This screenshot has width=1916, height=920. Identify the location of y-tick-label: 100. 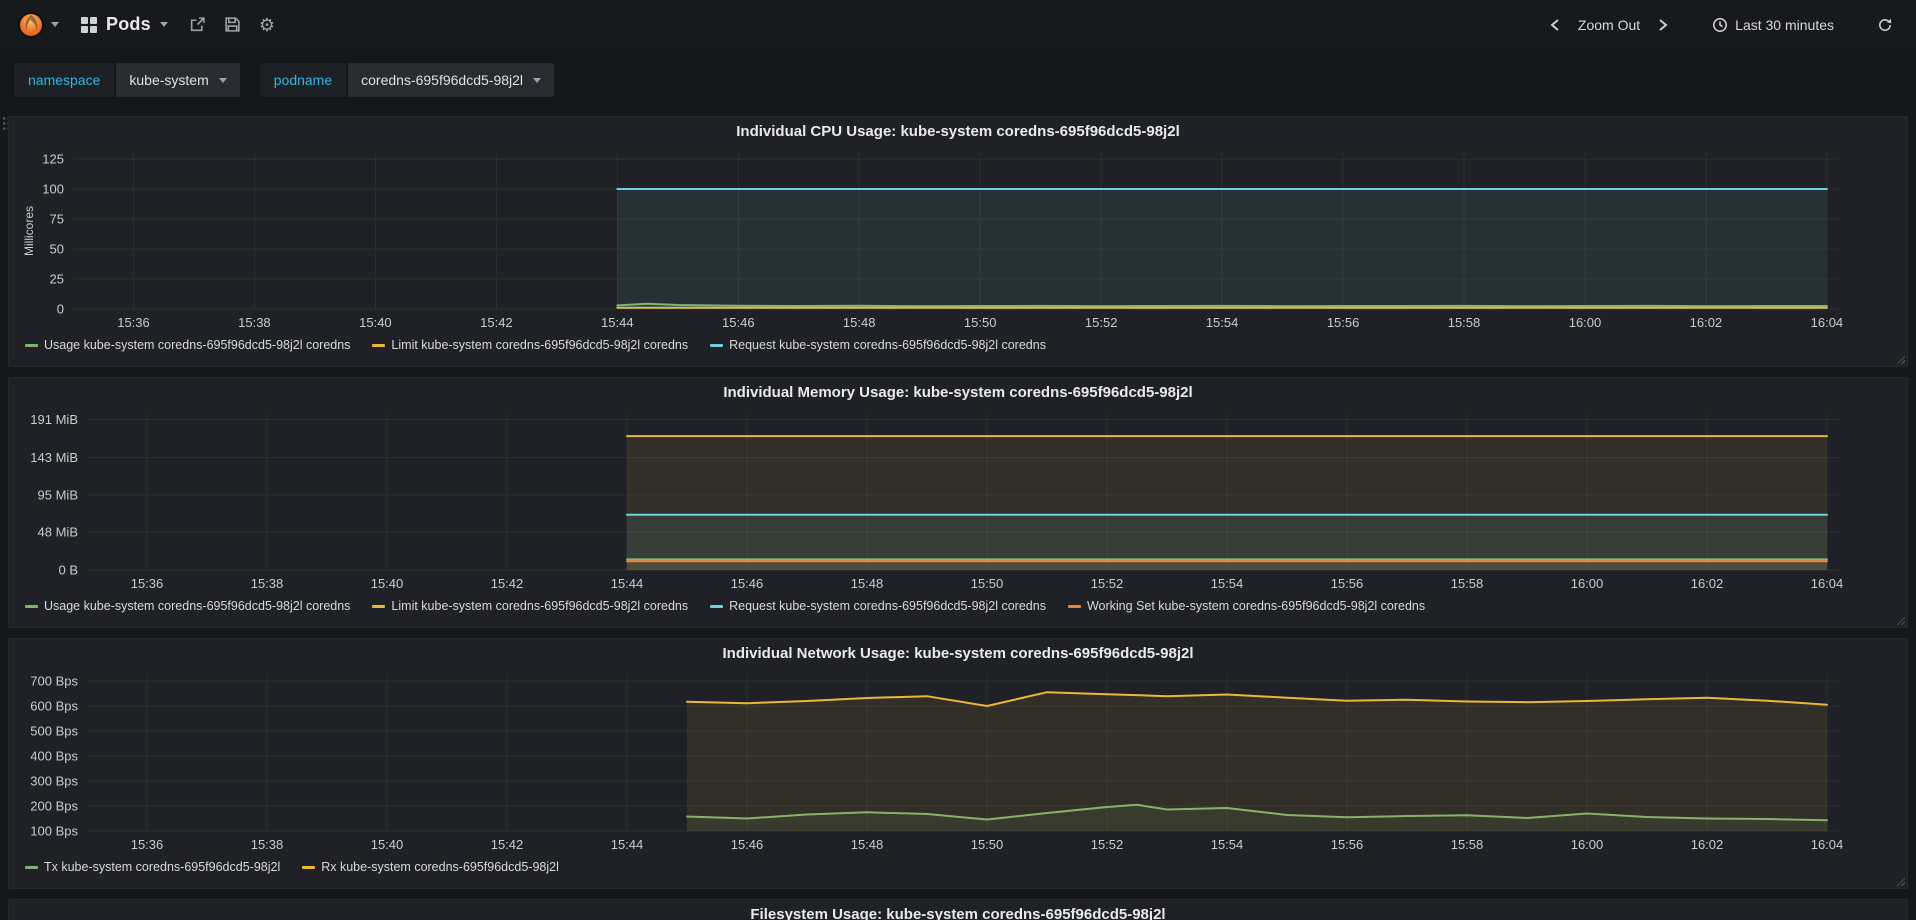
(53, 189).